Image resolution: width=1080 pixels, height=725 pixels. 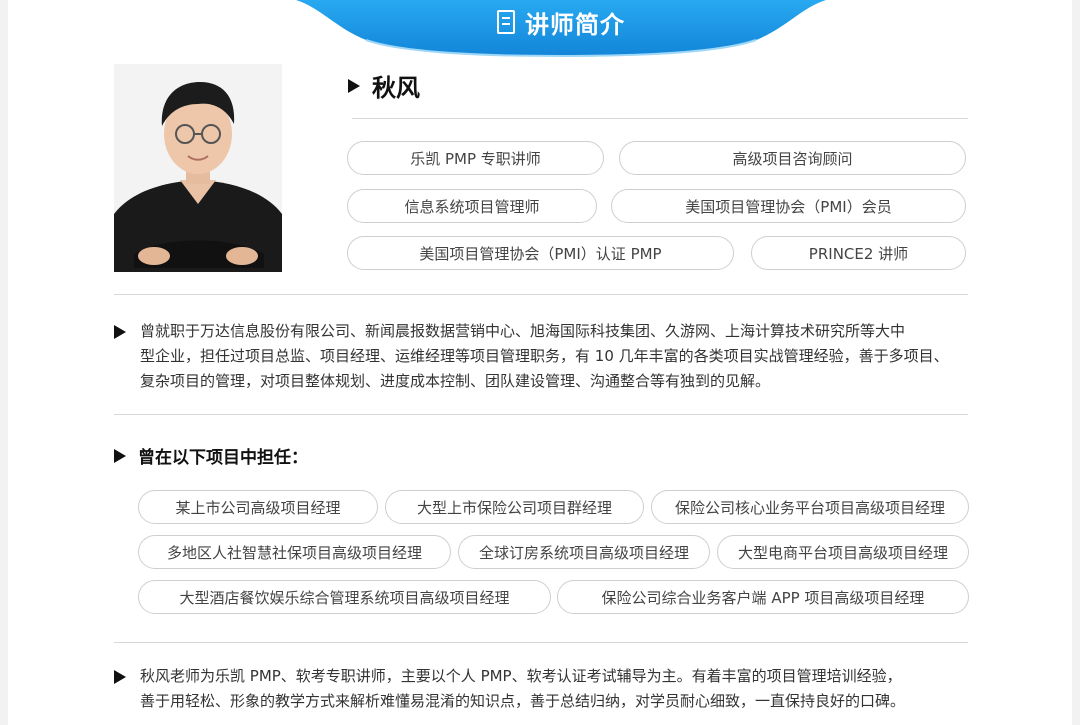 What do you see at coordinates (540, 253) in the screenshot?
I see `credential-tag: 美国项目管理协会（PMI）认证 PMP` at bounding box center [540, 253].